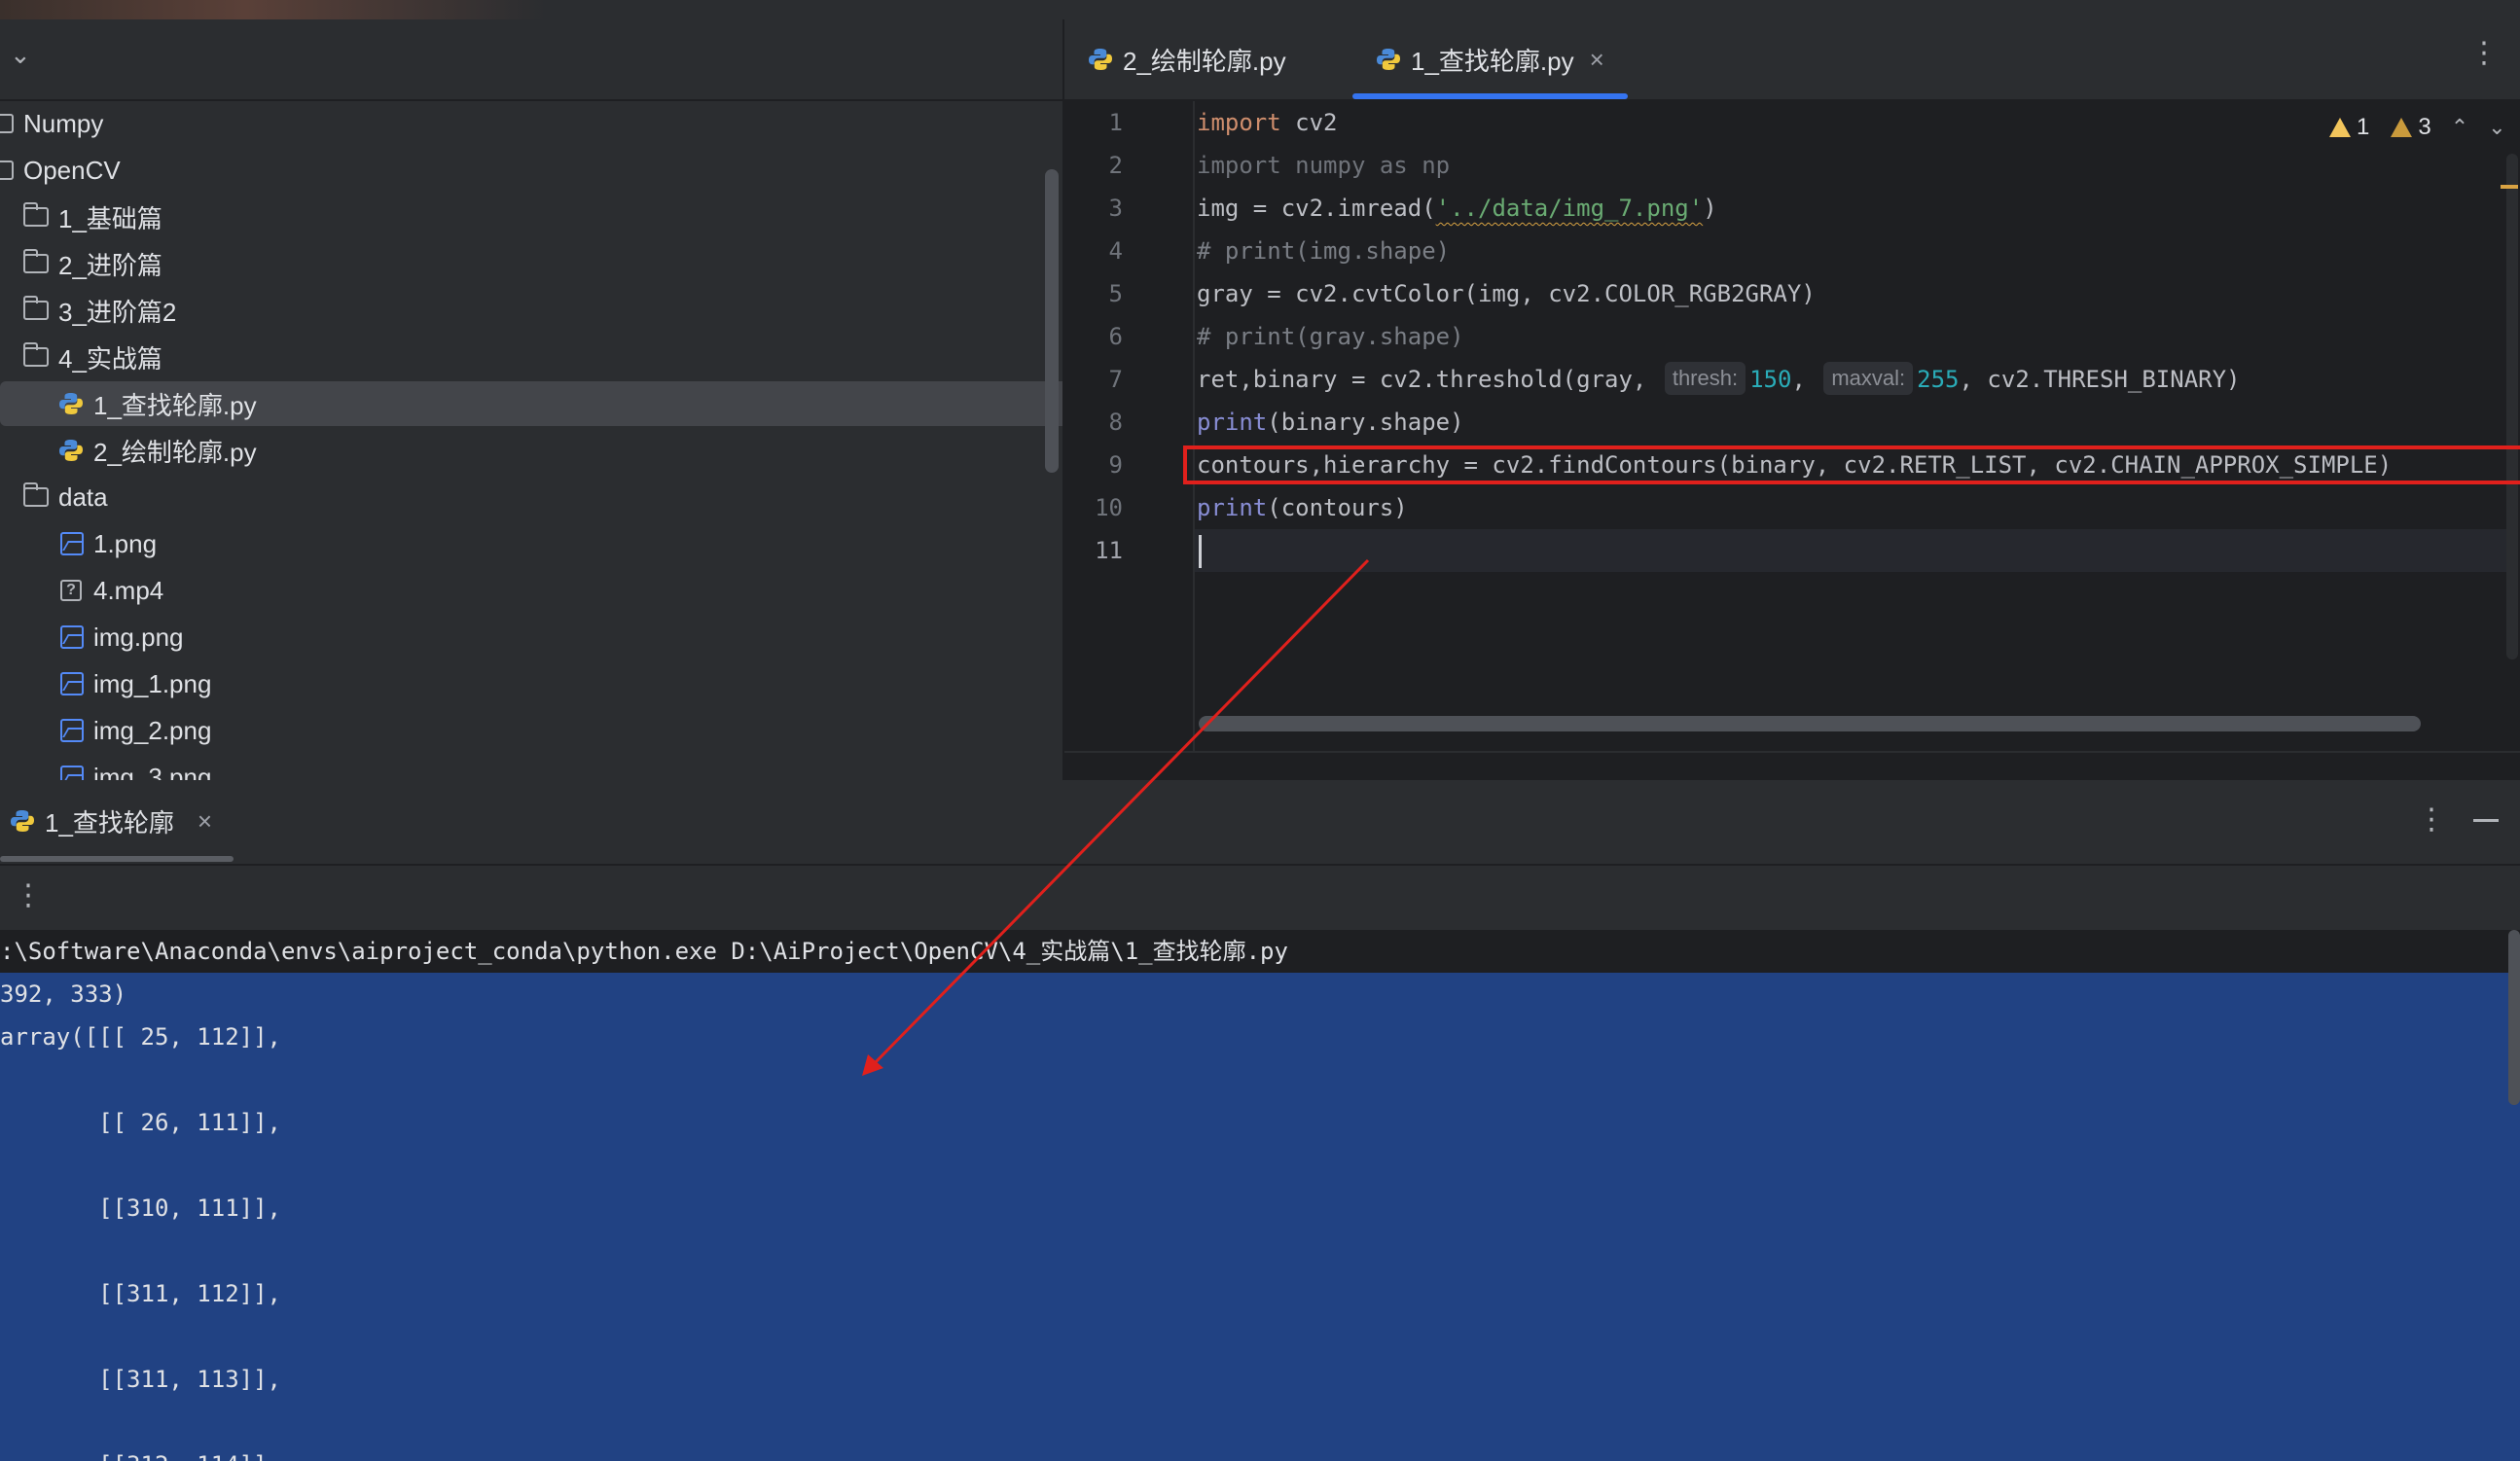 This screenshot has height=1461, width=2520. I want to click on console-scrollbar, so click(2514, 1017).